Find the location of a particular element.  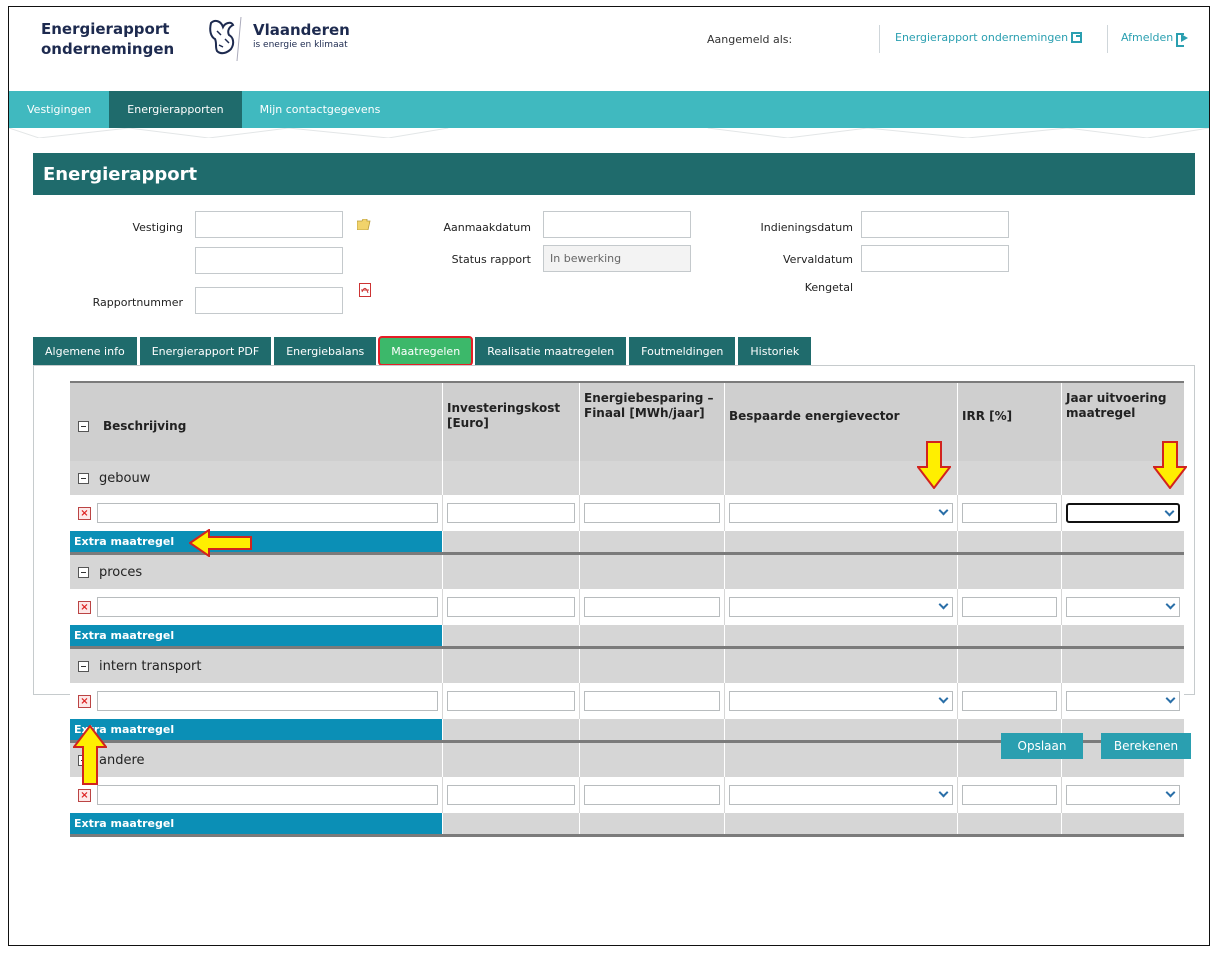

annotation-arrow-up-icon is located at coordinates (90, 755).